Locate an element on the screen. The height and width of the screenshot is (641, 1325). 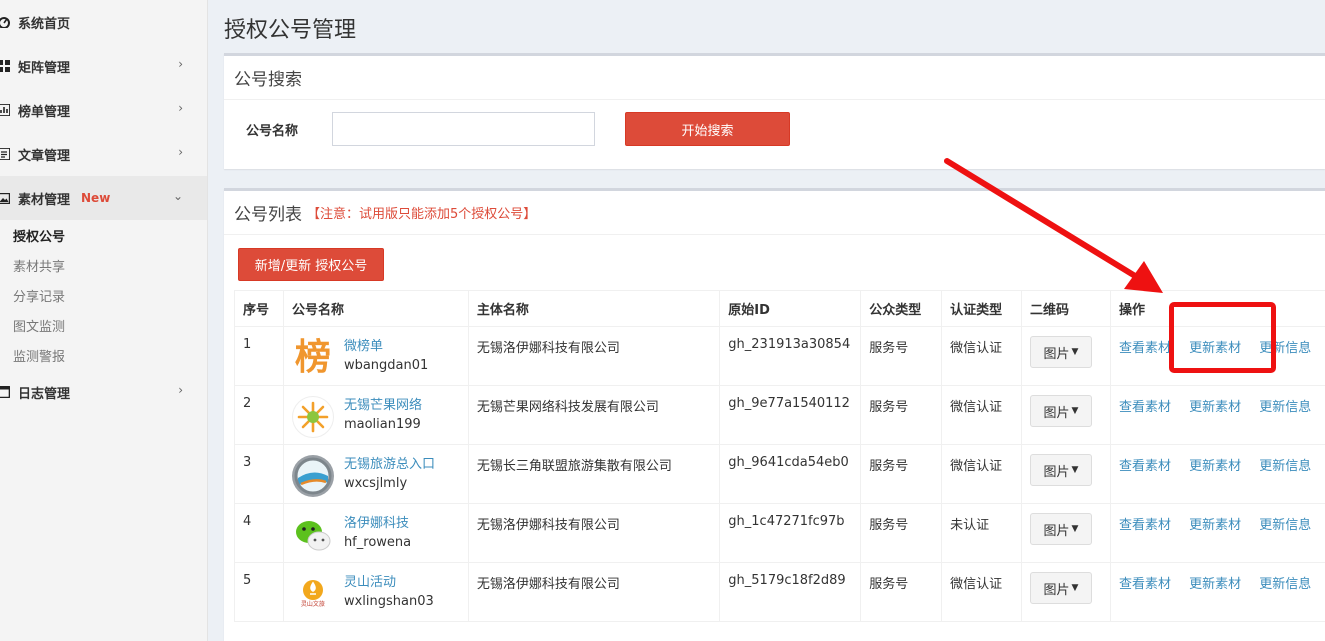
sidebar-item-label: 日志管理 is located at coordinates (44, 394).